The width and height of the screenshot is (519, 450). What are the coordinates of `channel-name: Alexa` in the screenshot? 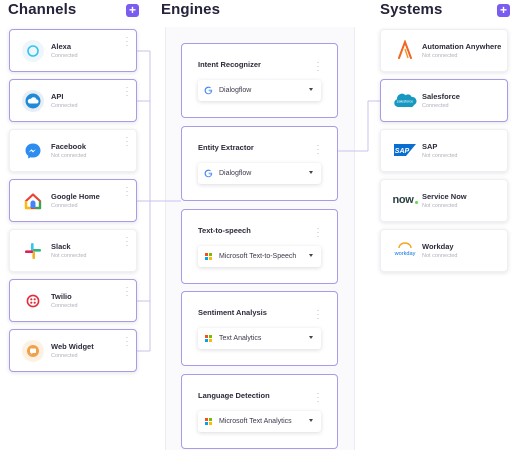 It's located at (61, 46).